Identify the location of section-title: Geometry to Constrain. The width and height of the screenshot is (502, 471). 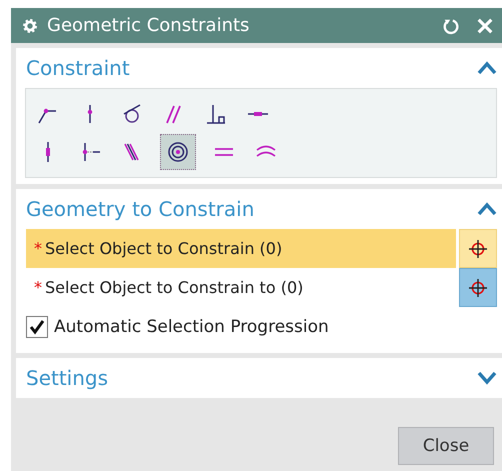
(140, 209).